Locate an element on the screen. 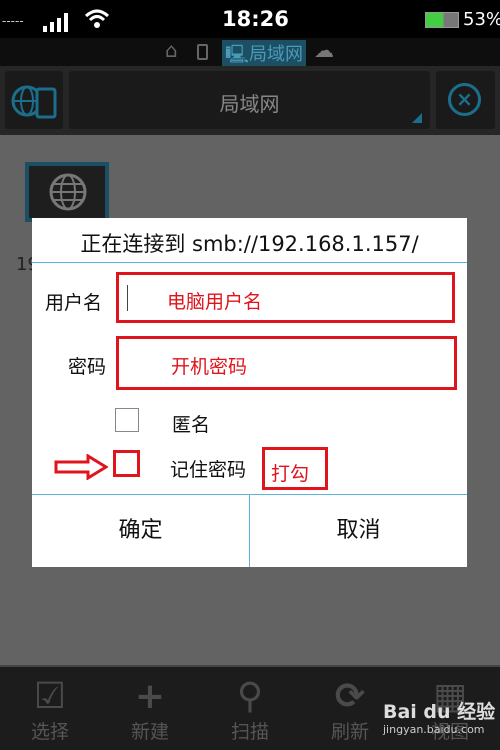 Image resolution: width=500 pixels, height=750 pixels. select-button: ☑ 选择 is located at coordinates (50, 710).